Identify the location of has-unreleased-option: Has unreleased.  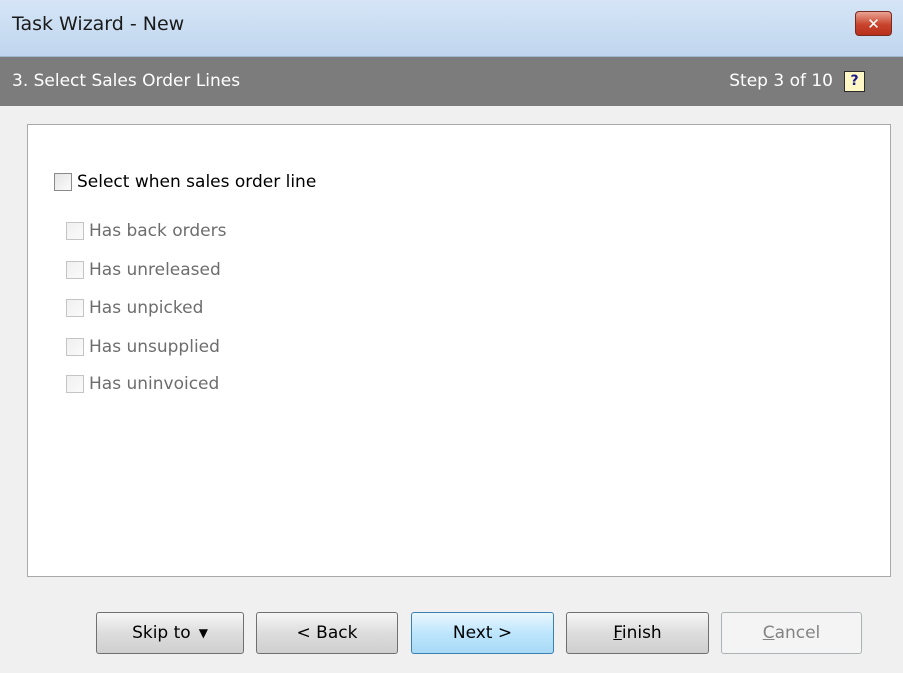
(143, 270).